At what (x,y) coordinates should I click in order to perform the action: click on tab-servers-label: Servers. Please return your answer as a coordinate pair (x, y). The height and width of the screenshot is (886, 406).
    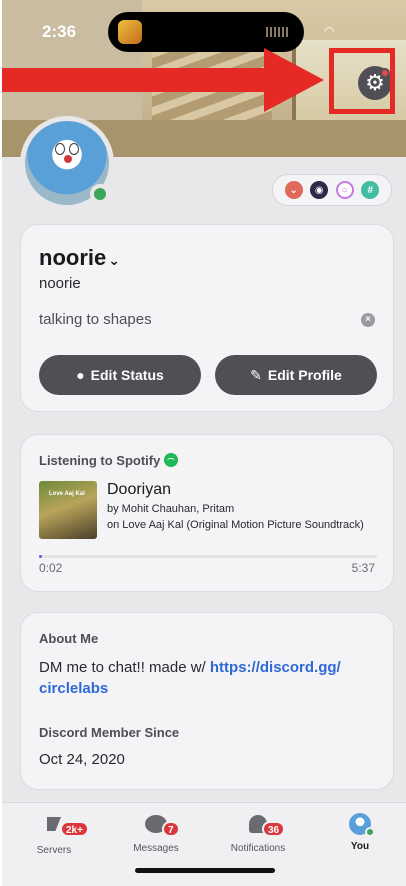
    Looking at the image, I should click on (54, 850).